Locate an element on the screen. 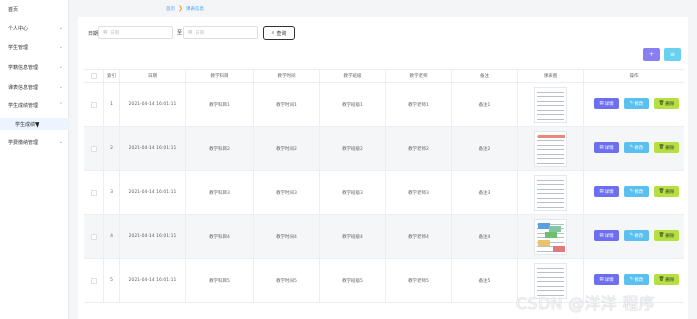 The image size is (697, 319). search-icon: ⌕ is located at coordinates (273, 33).